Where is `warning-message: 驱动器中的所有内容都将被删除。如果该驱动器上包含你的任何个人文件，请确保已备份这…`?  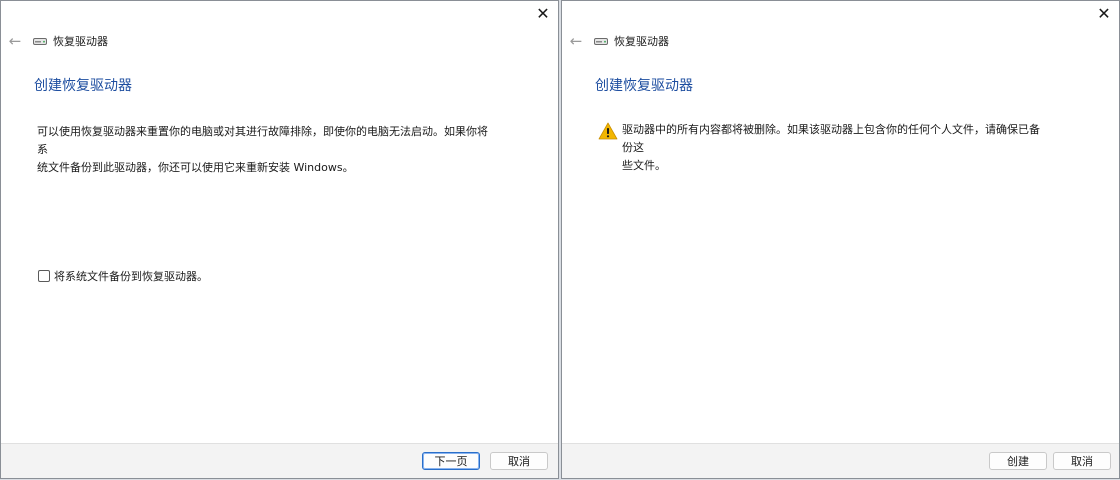
warning-message: 驱动器中的所有内容都将被删除。如果该驱动器上包含你的任何个人文件，请确保已备份这… is located at coordinates (823, 148).